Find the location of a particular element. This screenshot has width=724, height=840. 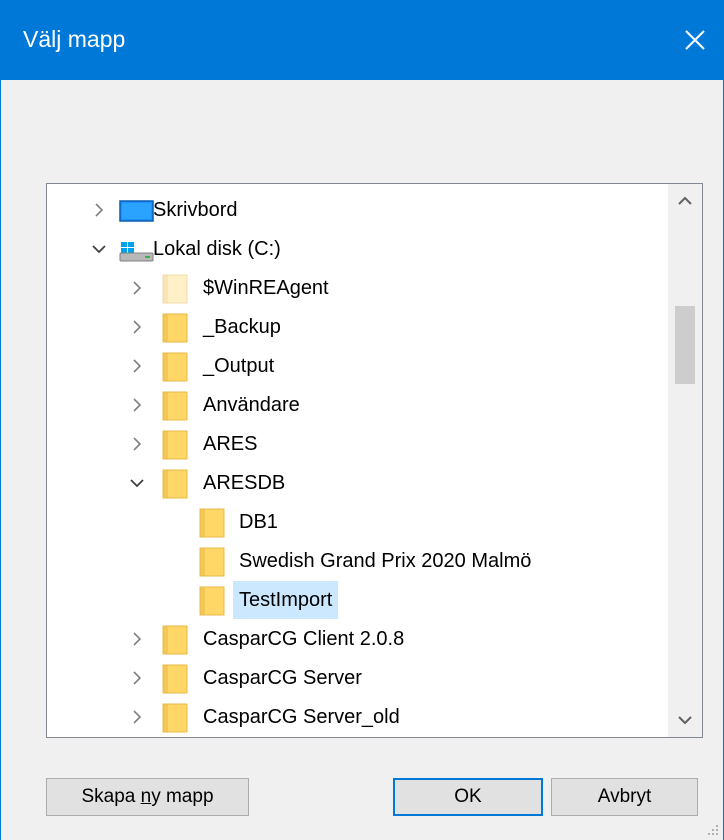

cancel-button: Avbryt is located at coordinates (624, 797).